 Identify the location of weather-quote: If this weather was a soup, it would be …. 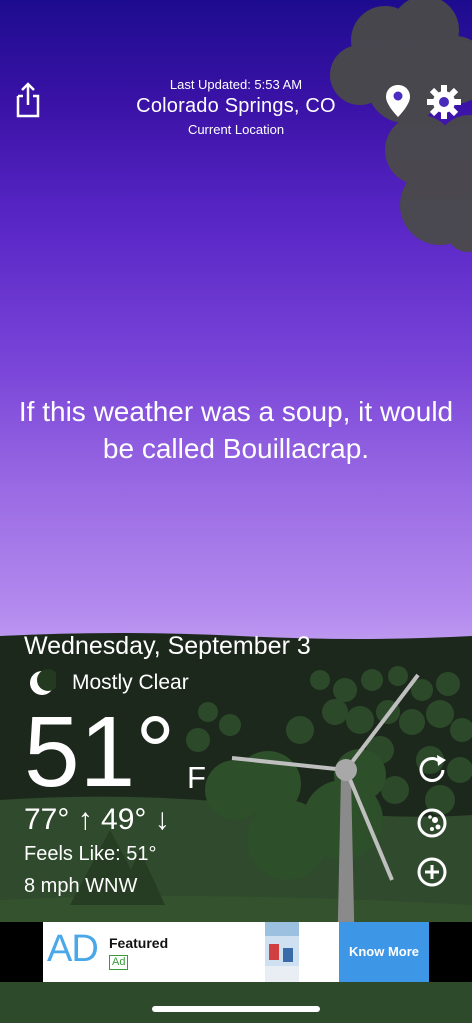
(236, 430).